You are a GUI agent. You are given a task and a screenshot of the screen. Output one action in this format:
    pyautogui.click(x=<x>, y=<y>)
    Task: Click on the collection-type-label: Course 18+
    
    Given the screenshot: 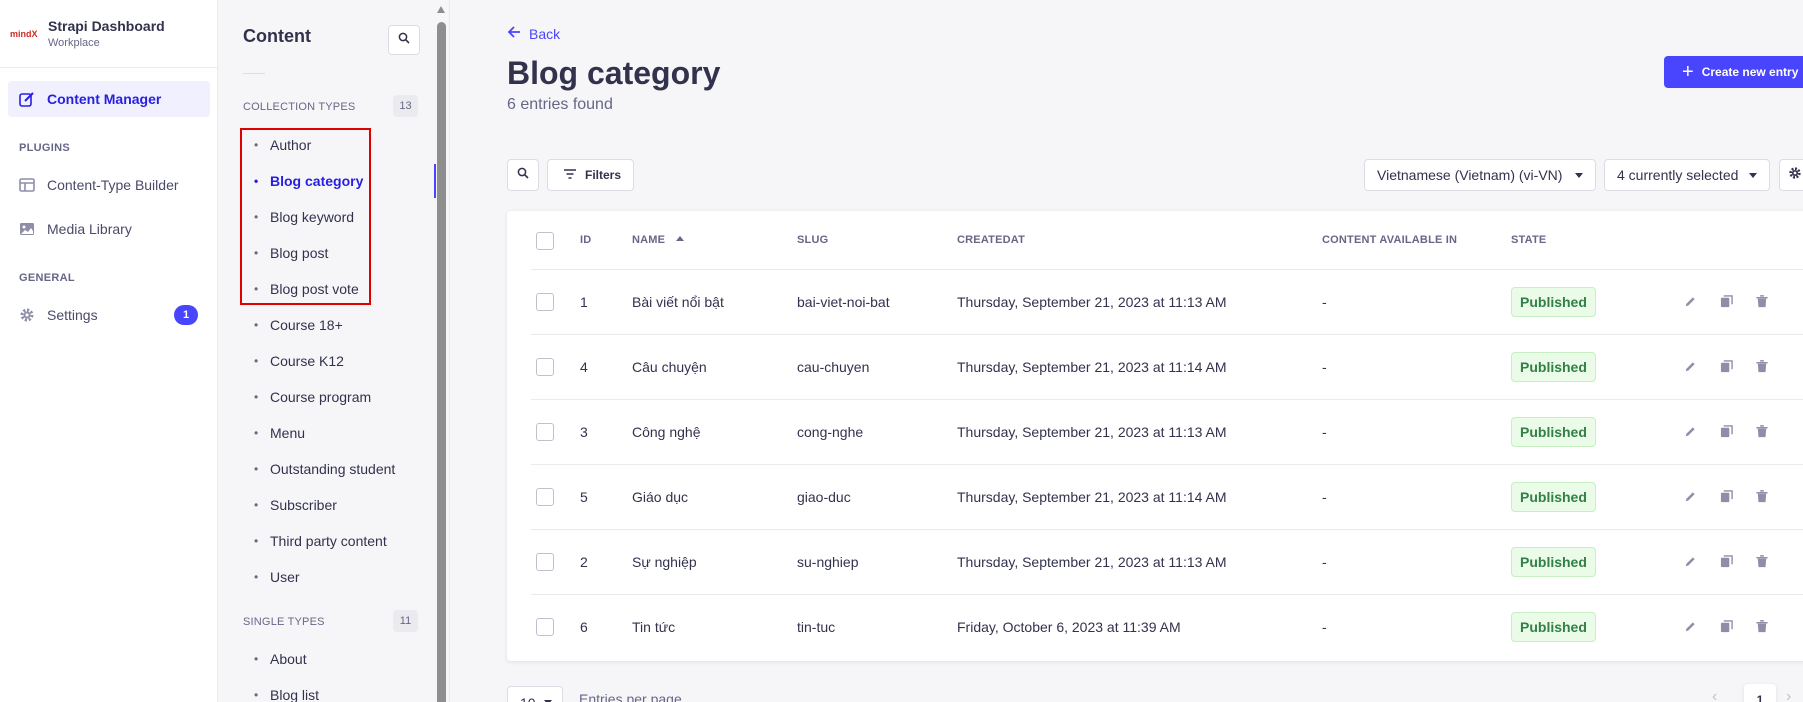 What is the action you would take?
    pyautogui.click(x=306, y=325)
    